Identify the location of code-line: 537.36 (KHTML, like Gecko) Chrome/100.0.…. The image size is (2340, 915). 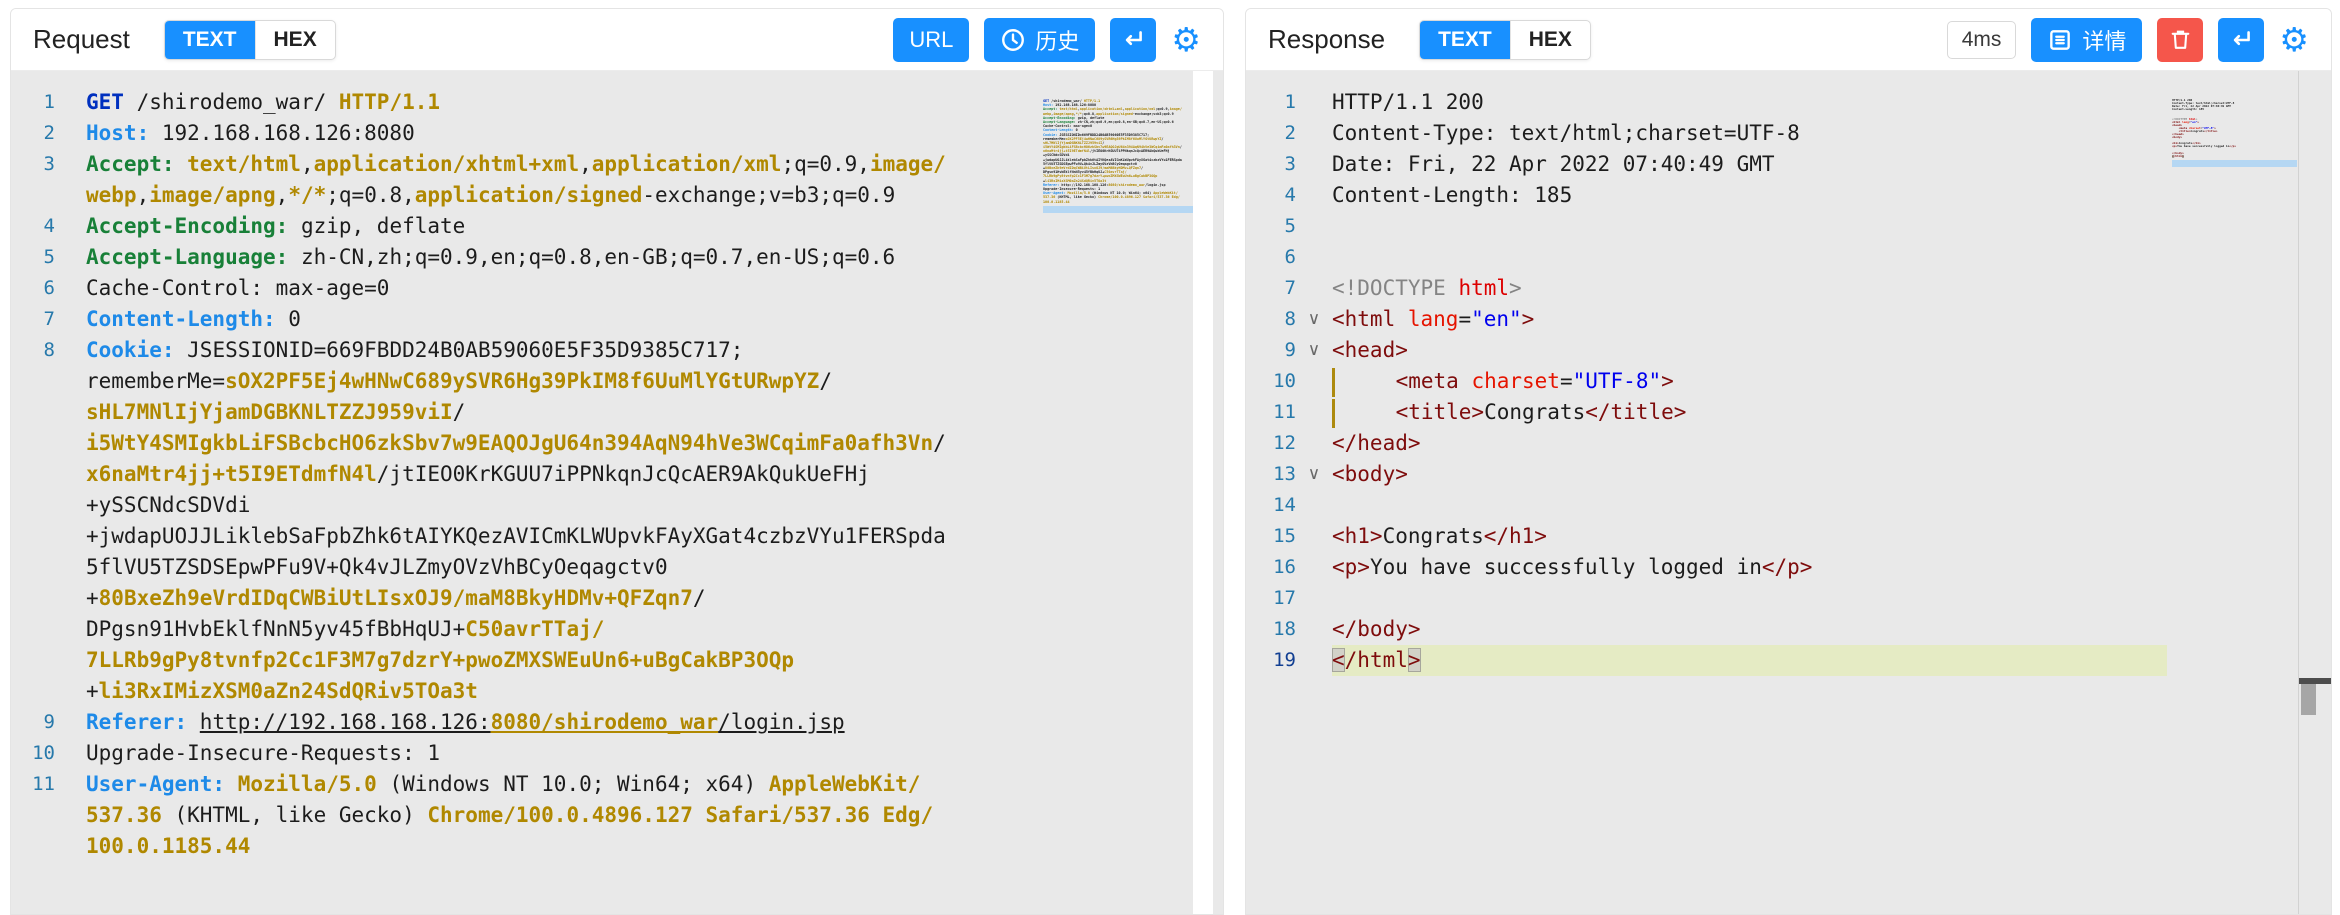
(617, 815).